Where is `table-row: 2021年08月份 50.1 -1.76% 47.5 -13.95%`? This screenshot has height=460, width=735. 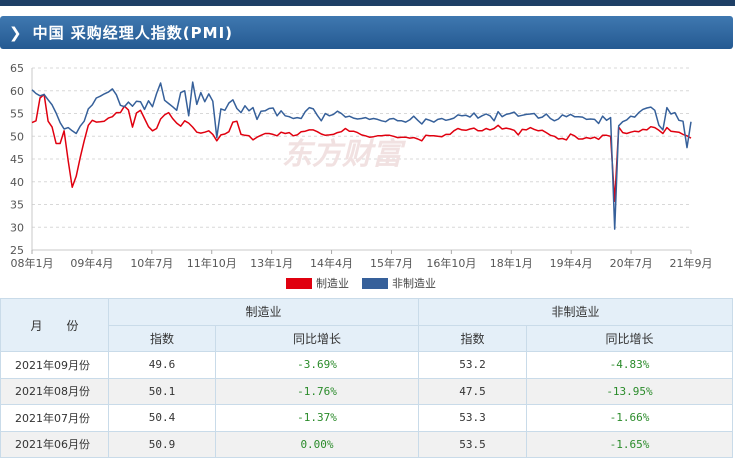
table-row: 2021年08月份 50.1 -1.76% 47.5 -13.95% is located at coordinates (366, 391).